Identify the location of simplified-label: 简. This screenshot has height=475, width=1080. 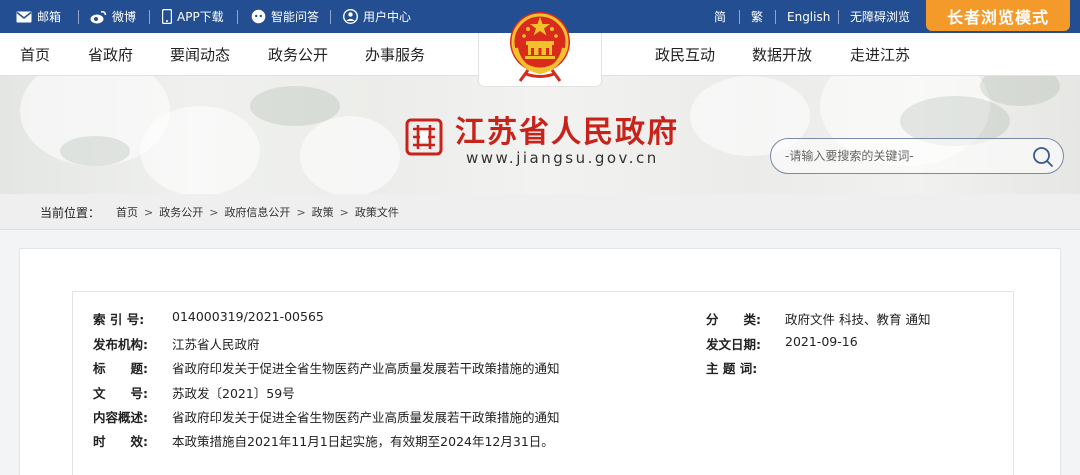
(720, 17).